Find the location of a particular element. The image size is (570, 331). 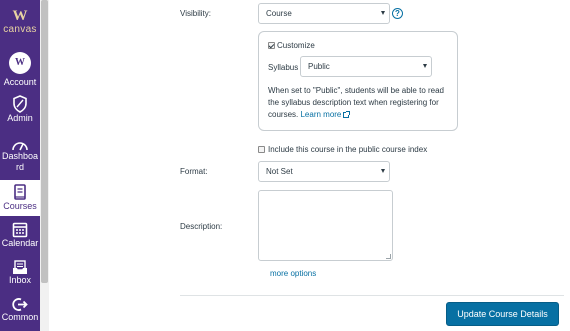

help-icon: ? is located at coordinates (397, 13).